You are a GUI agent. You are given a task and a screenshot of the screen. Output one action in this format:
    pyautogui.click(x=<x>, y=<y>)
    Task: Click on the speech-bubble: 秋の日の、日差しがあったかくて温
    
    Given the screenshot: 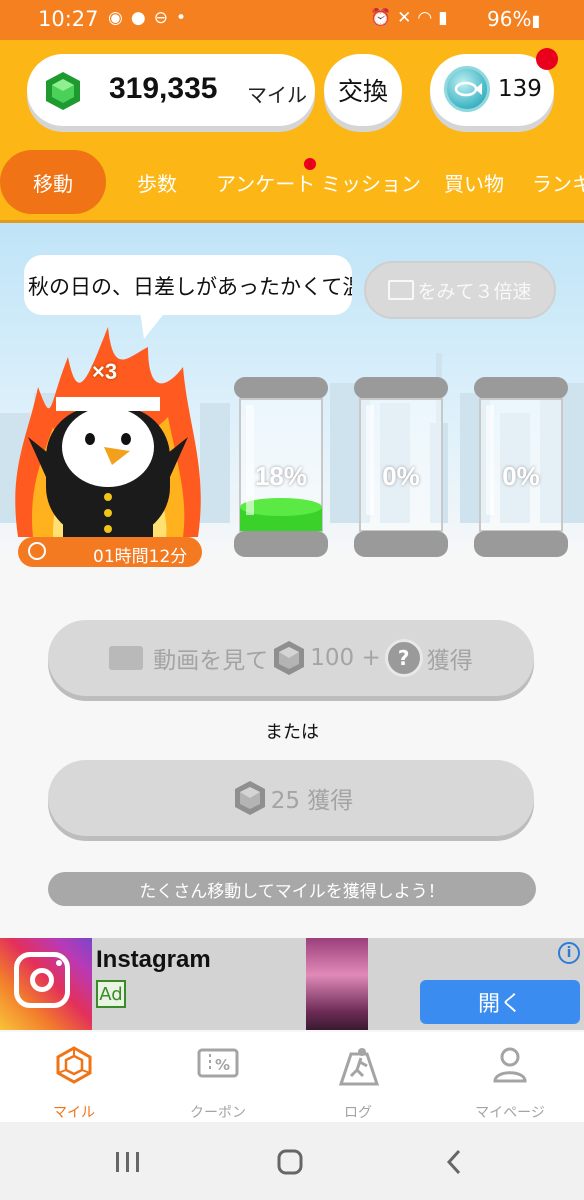 What is the action you would take?
    pyautogui.click(x=188, y=285)
    